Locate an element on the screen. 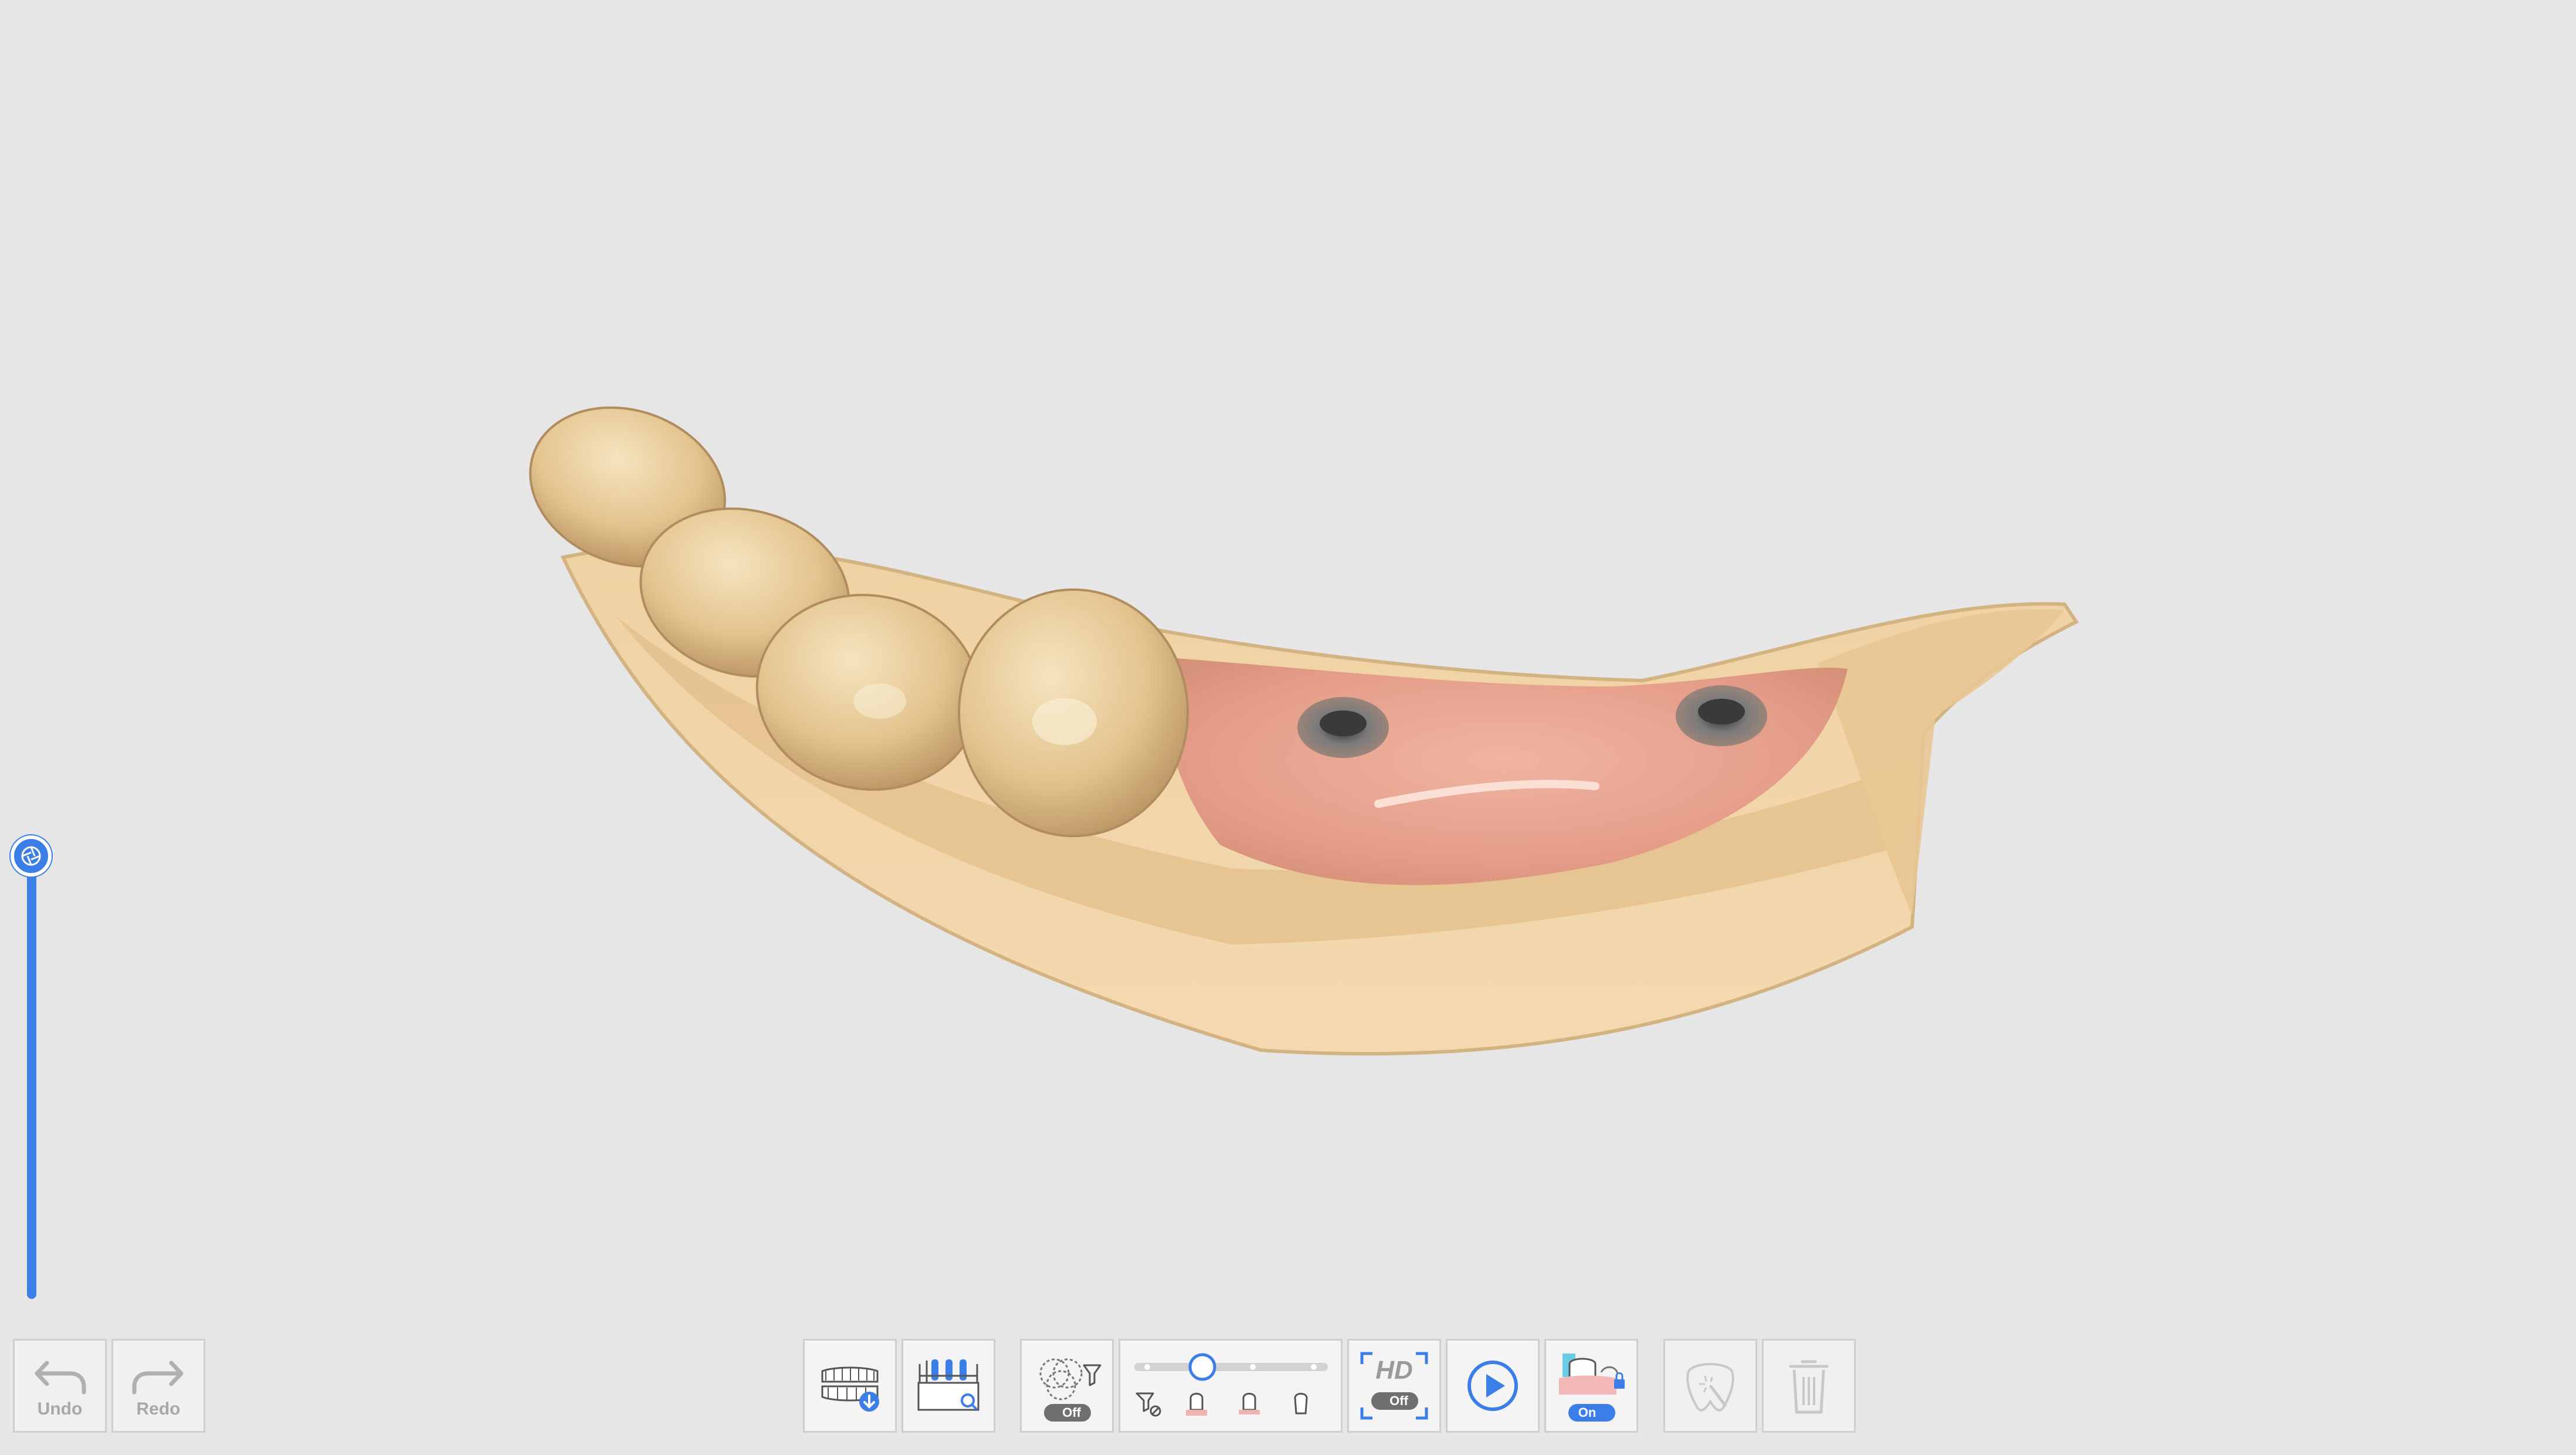  filter-level-panel is located at coordinates (1230, 1386).